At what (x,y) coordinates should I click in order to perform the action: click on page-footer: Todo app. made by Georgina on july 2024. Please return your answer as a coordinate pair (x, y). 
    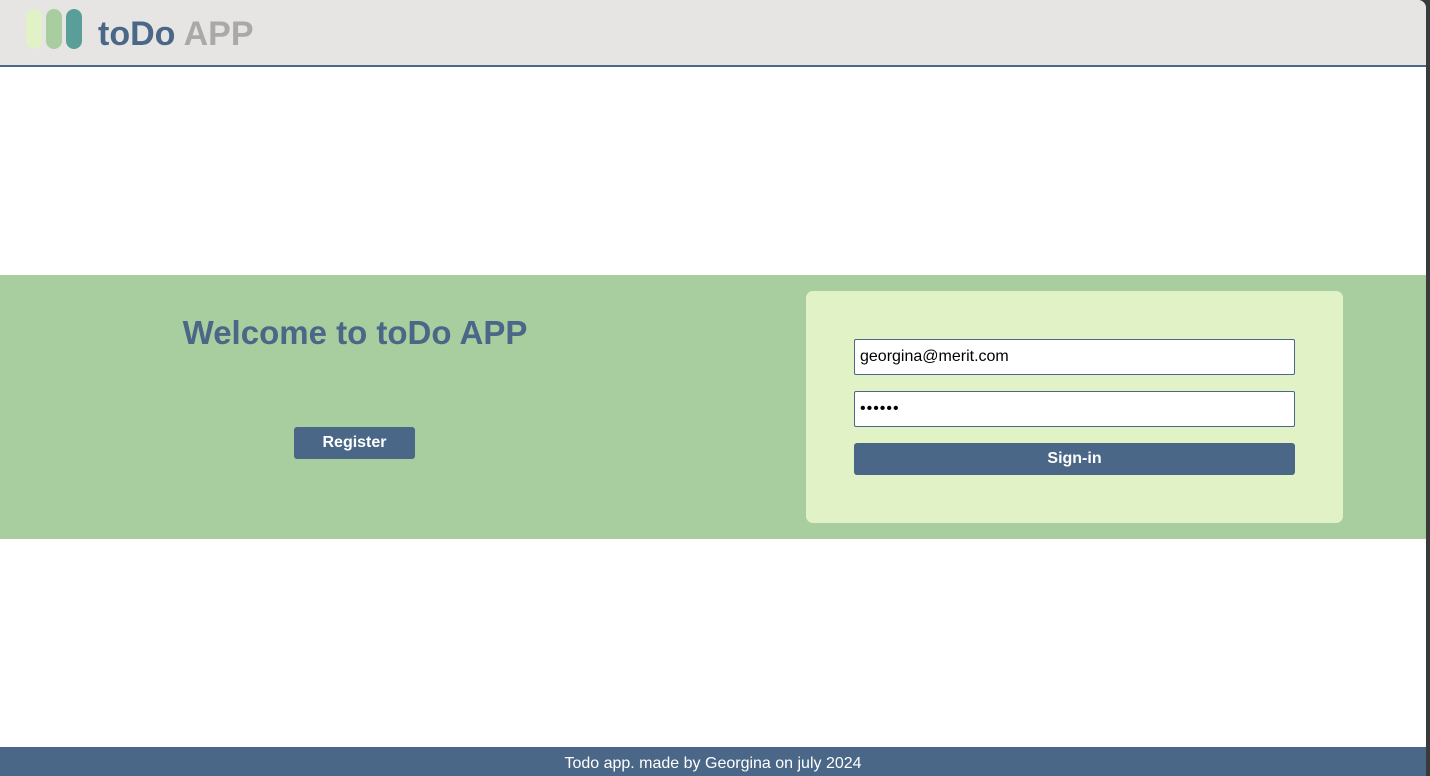
    Looking at the image, I should click on (713, 761).